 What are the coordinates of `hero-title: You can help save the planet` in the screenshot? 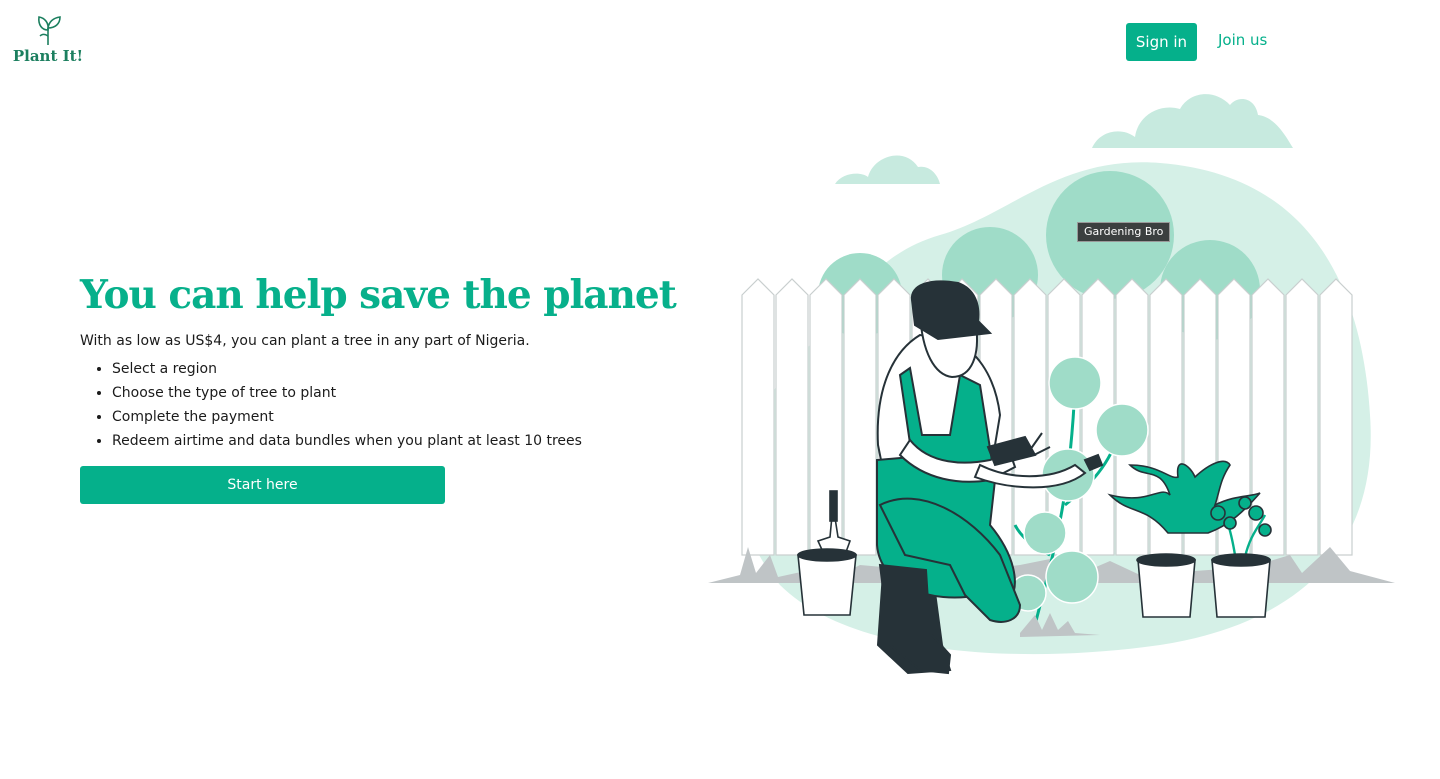 It's located at (378, 295).